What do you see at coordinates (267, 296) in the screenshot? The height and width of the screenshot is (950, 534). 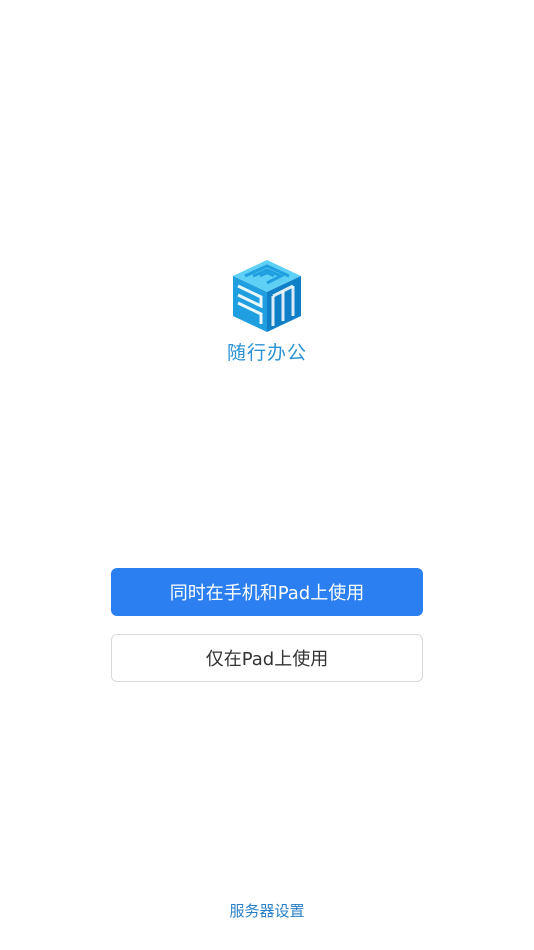 I see `cube-logo-icon` at bounding box center [267, 296].